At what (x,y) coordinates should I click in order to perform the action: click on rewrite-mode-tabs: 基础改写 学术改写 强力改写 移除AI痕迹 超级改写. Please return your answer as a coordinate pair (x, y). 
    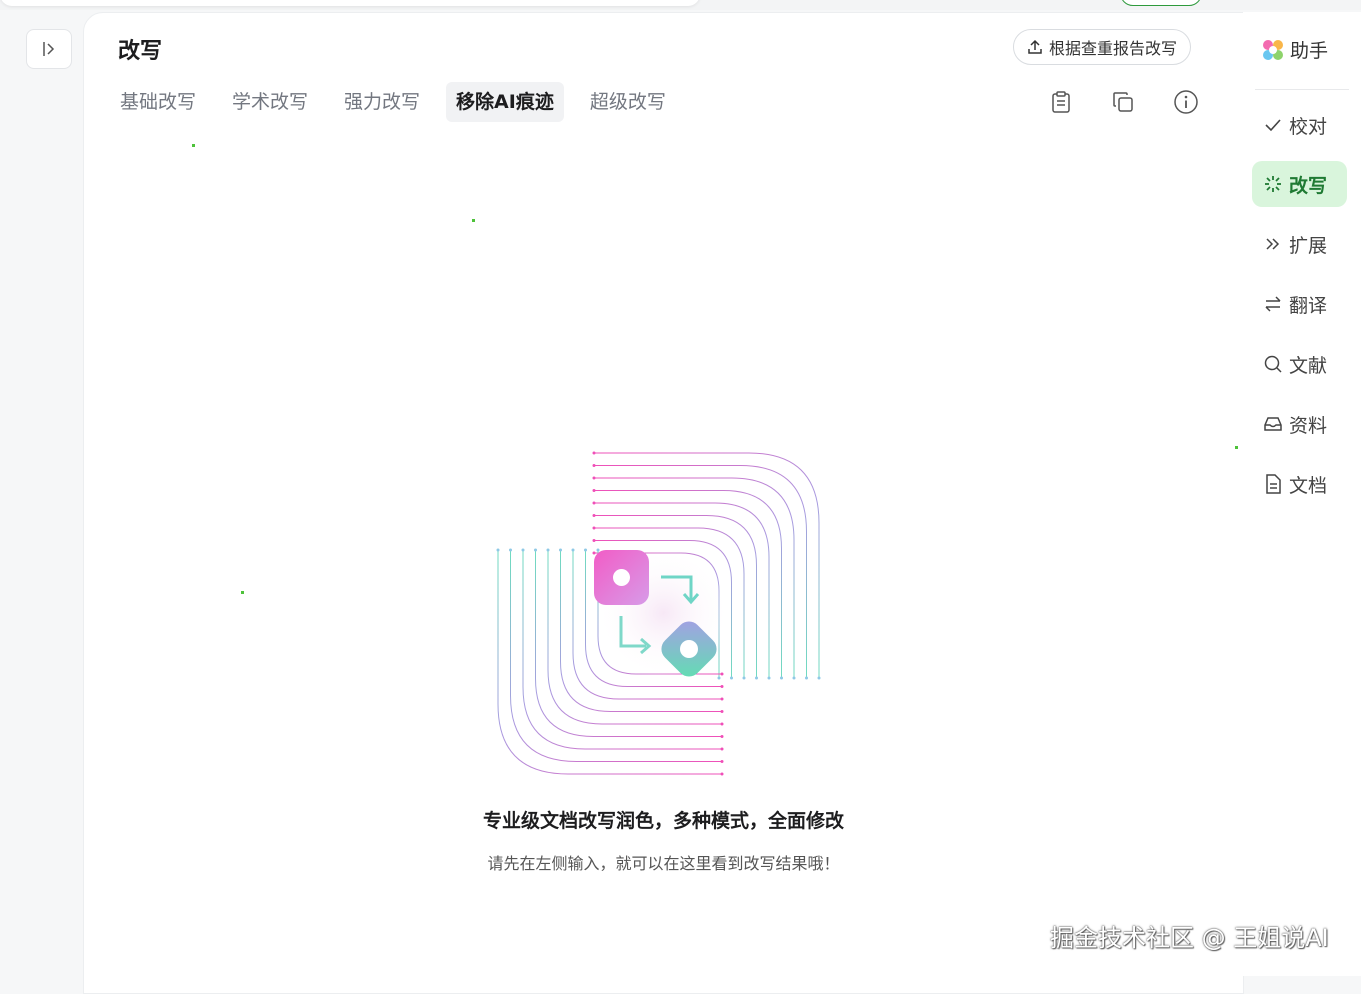
    Looking at the image, I should click on (393, 102).